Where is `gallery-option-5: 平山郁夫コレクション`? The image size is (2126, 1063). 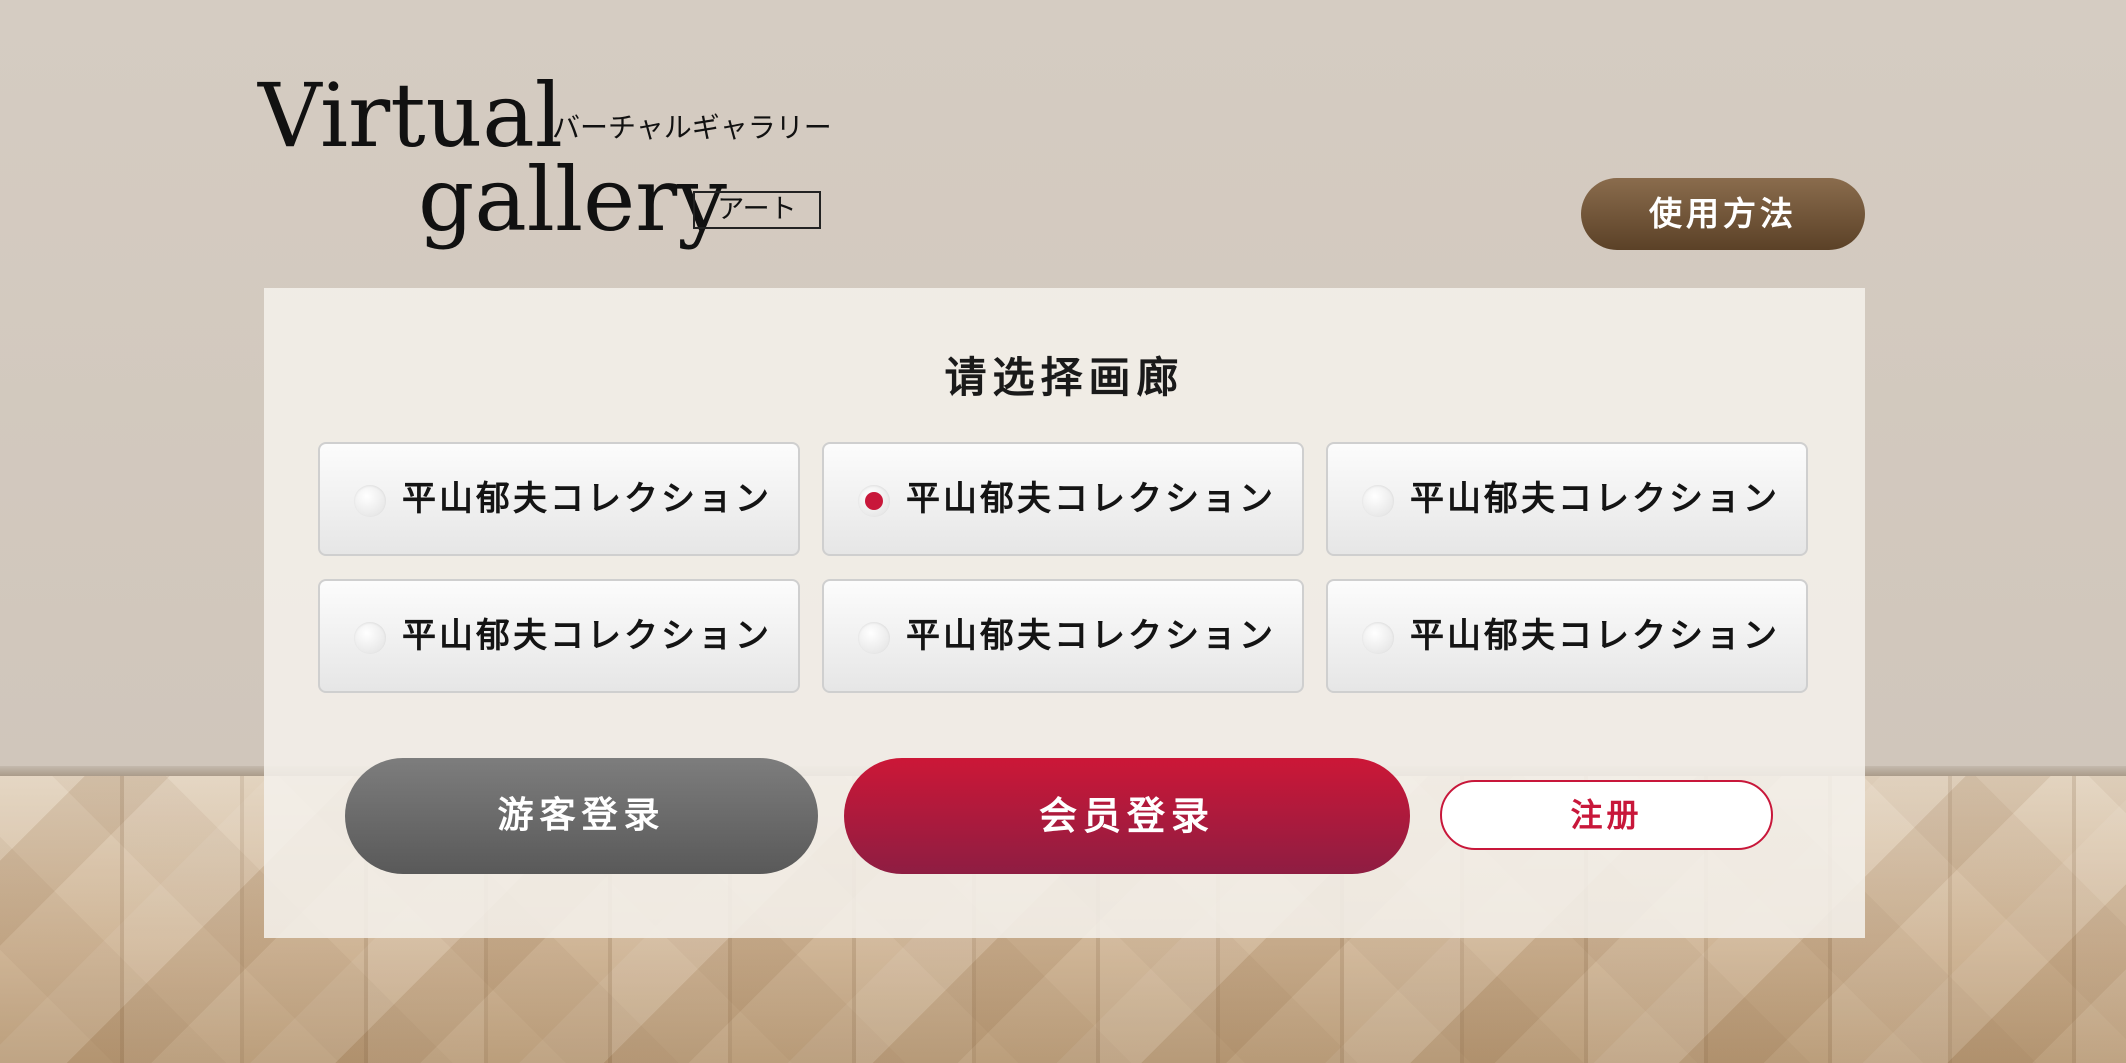
gallery-option-5: 平山郁夫コレクション is located at coordinates (1063, 636).